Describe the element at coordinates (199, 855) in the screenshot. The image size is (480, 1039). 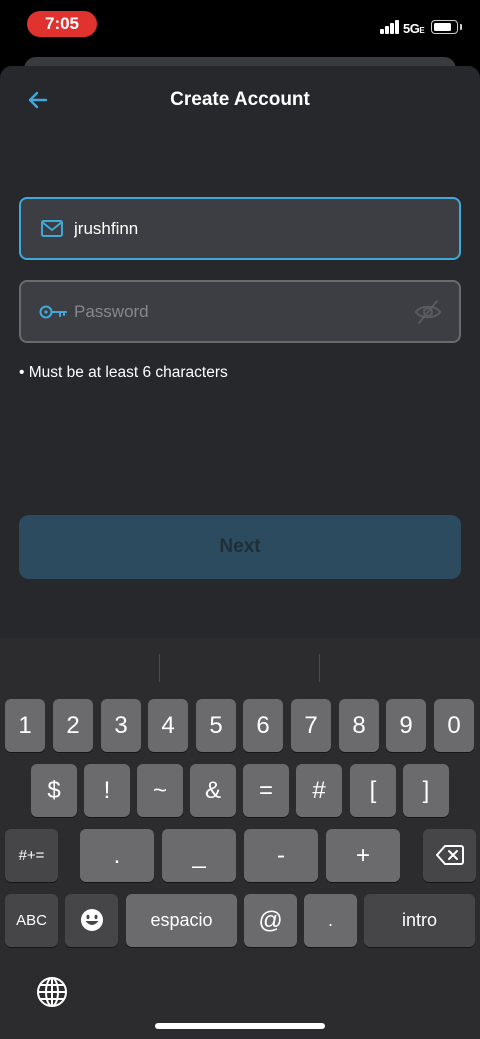
I see `key-underscore: _` at that location.